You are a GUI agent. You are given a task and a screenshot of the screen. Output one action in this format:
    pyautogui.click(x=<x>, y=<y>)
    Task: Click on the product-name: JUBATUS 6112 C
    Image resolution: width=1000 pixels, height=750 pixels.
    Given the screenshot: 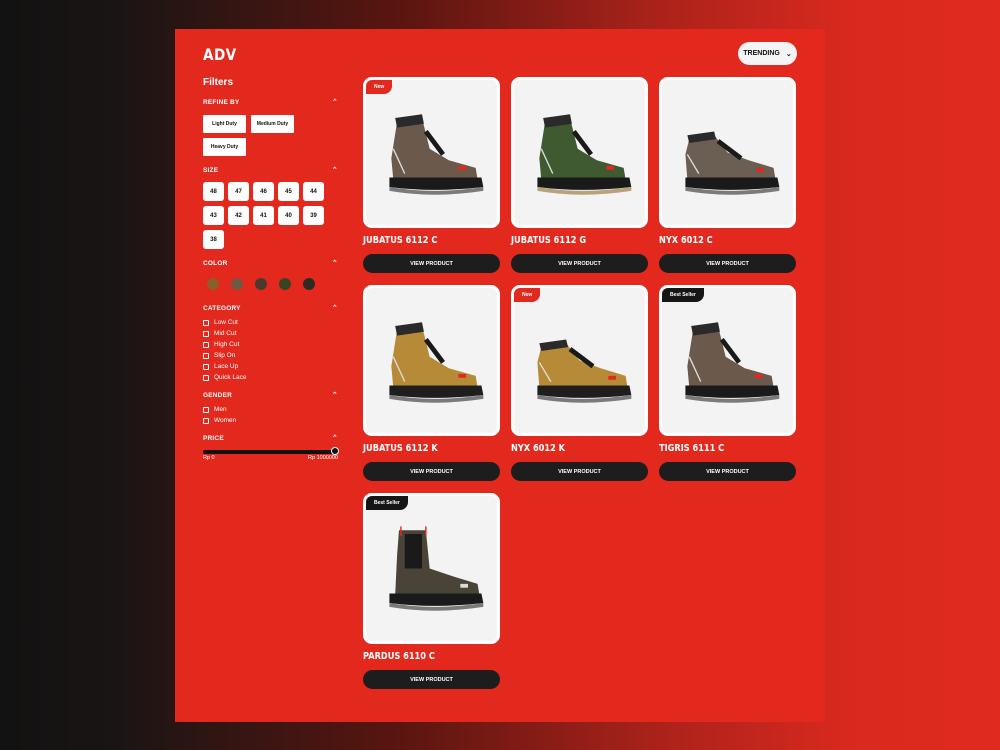 What is the action you would take?
    pyautogui.click(x=400, y=240)
    